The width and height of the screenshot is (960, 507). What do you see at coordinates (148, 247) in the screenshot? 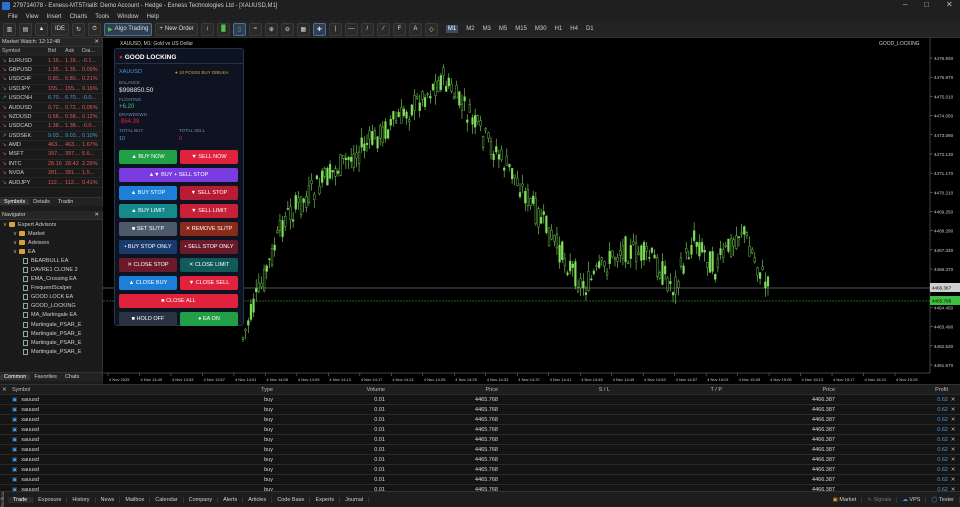
I see `buy-stop-only-button: • BUY STOP ONLY` at bounding box center [148, 247].